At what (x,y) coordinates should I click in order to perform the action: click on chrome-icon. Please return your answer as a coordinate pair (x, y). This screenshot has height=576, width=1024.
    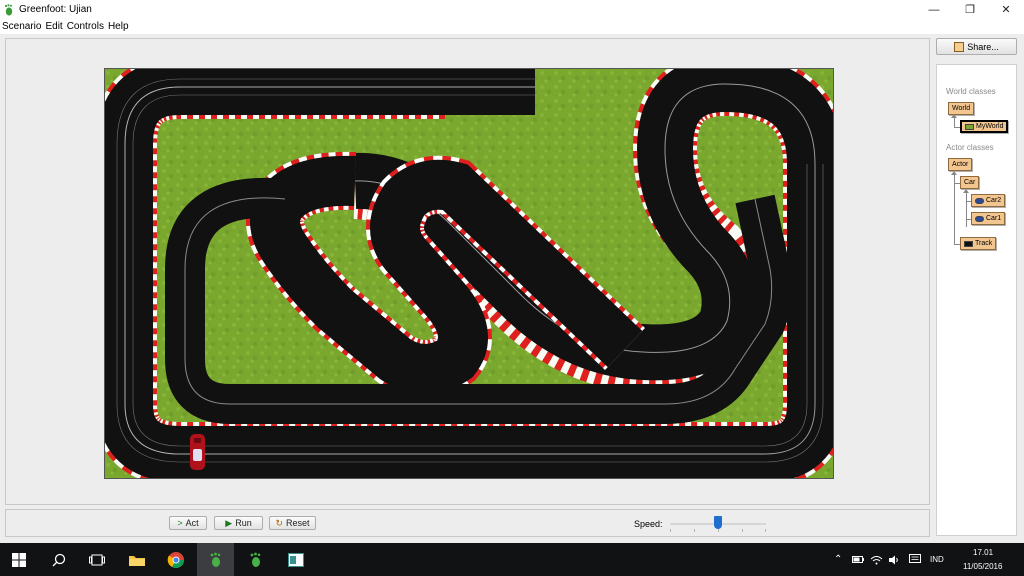
    Looking at the image, I should click on (175, 559).